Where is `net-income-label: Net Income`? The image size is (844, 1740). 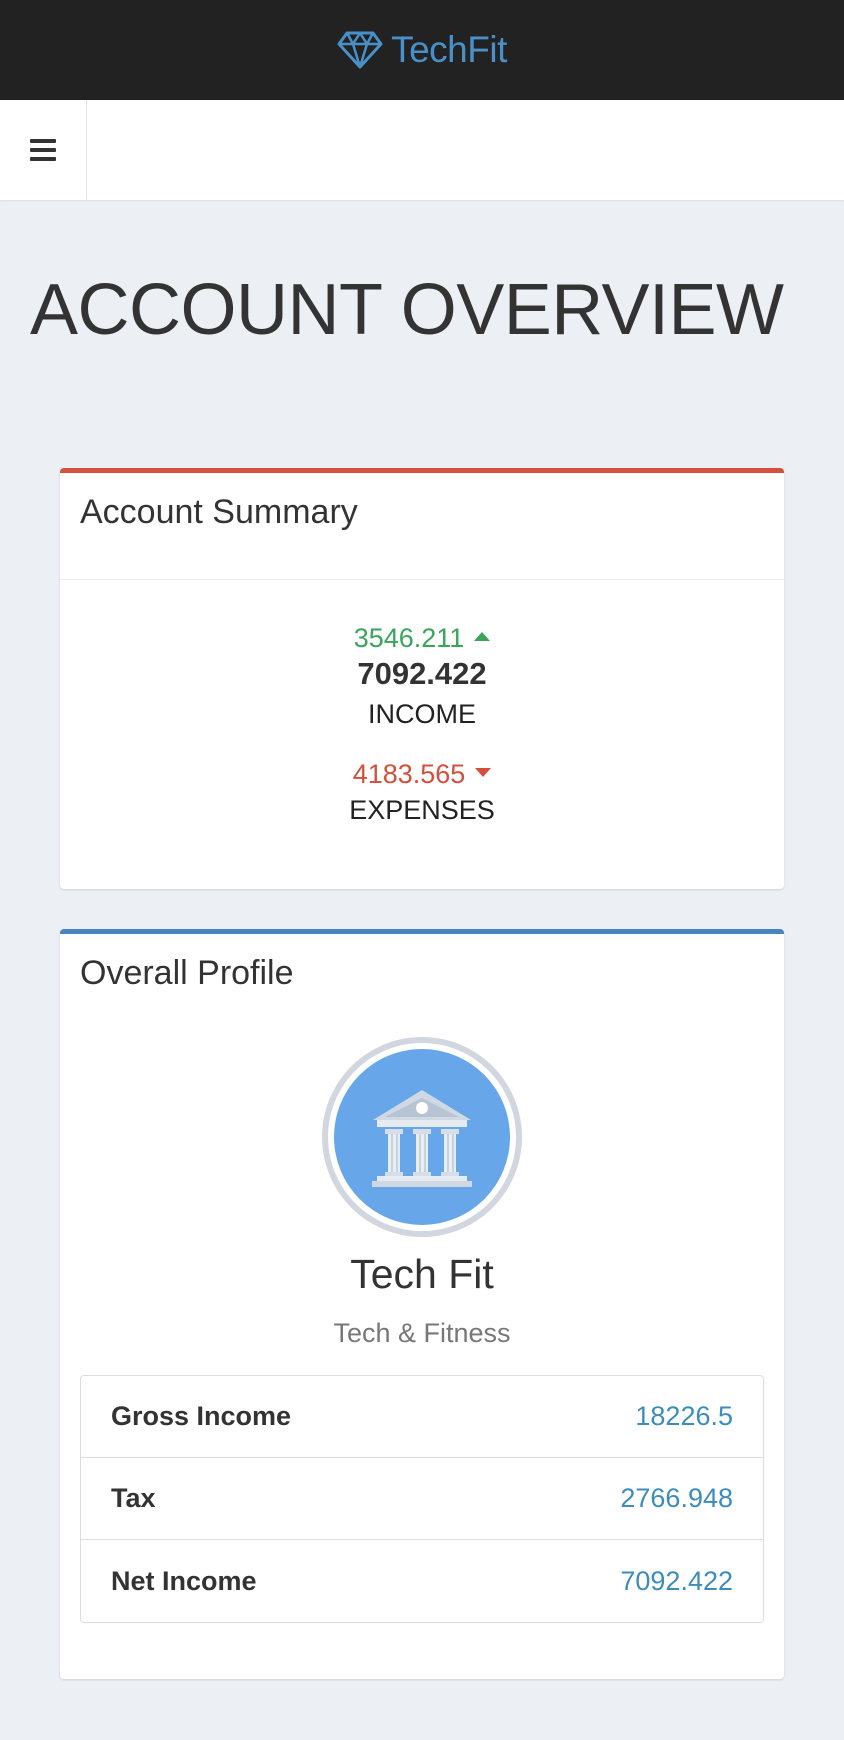
net-income-label: Net Income is located at coordinates (184, 1580).